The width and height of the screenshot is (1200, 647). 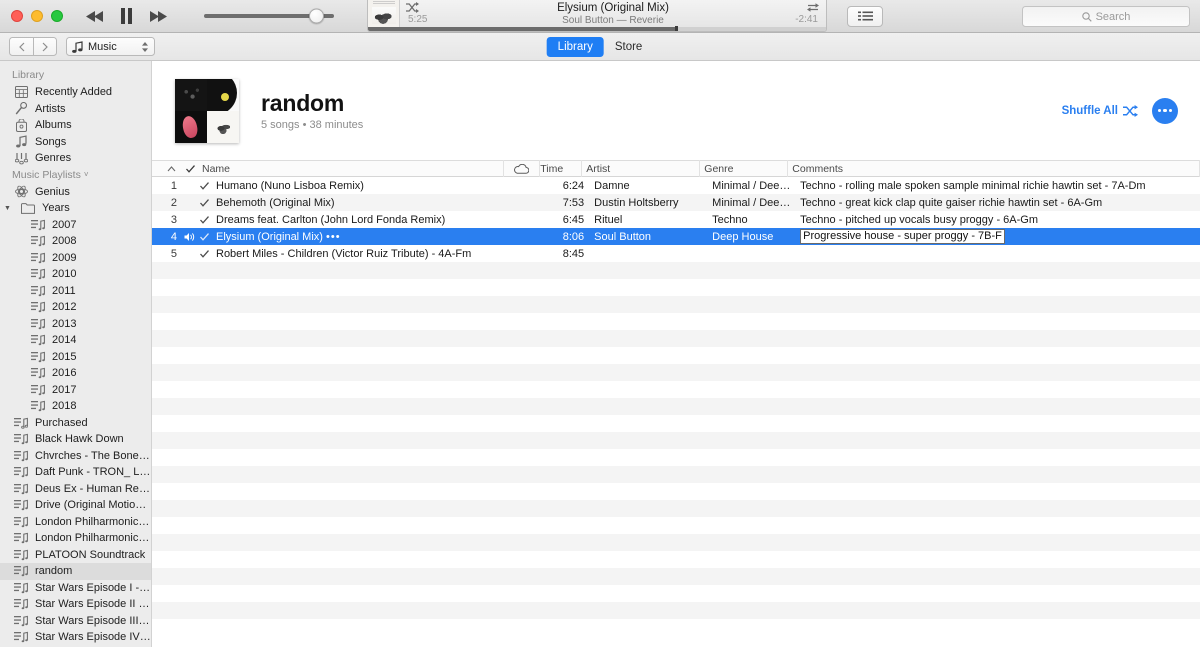 I want to click on column-header-time: Time, so click(x=561, y=168).